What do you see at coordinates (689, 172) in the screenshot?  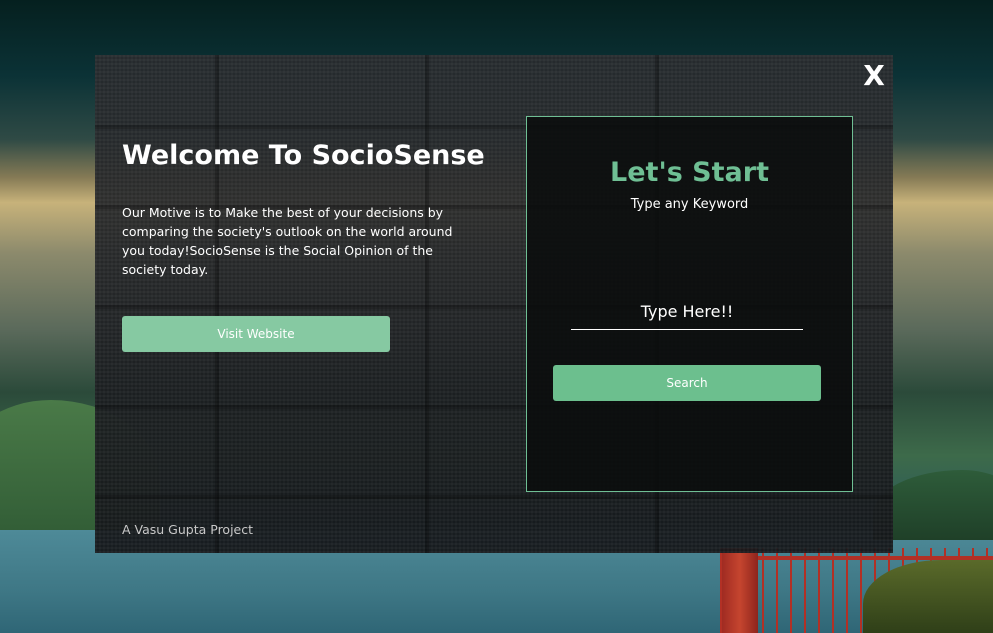 I see `panel-title: Let's Start` at bounding box center [689, 172].